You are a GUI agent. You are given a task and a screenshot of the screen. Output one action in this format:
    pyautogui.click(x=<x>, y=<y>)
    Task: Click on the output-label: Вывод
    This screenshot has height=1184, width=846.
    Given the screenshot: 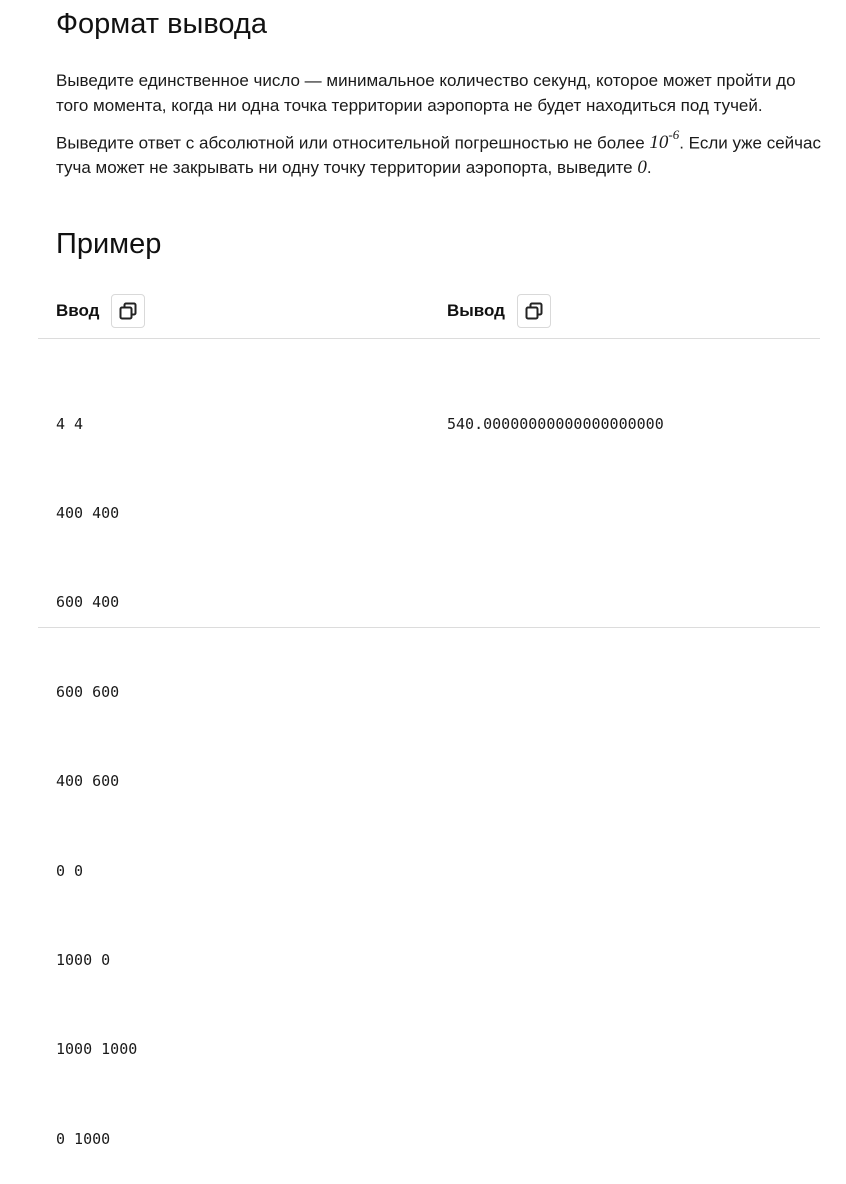 What is the action you would take?
    pyautogui.click(x=476, y=310)
    